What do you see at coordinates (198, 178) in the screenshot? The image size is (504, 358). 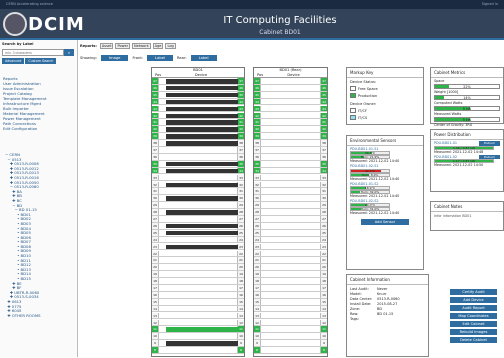 I see `rack-unit: 33 33` at bounding box center [198, 178].